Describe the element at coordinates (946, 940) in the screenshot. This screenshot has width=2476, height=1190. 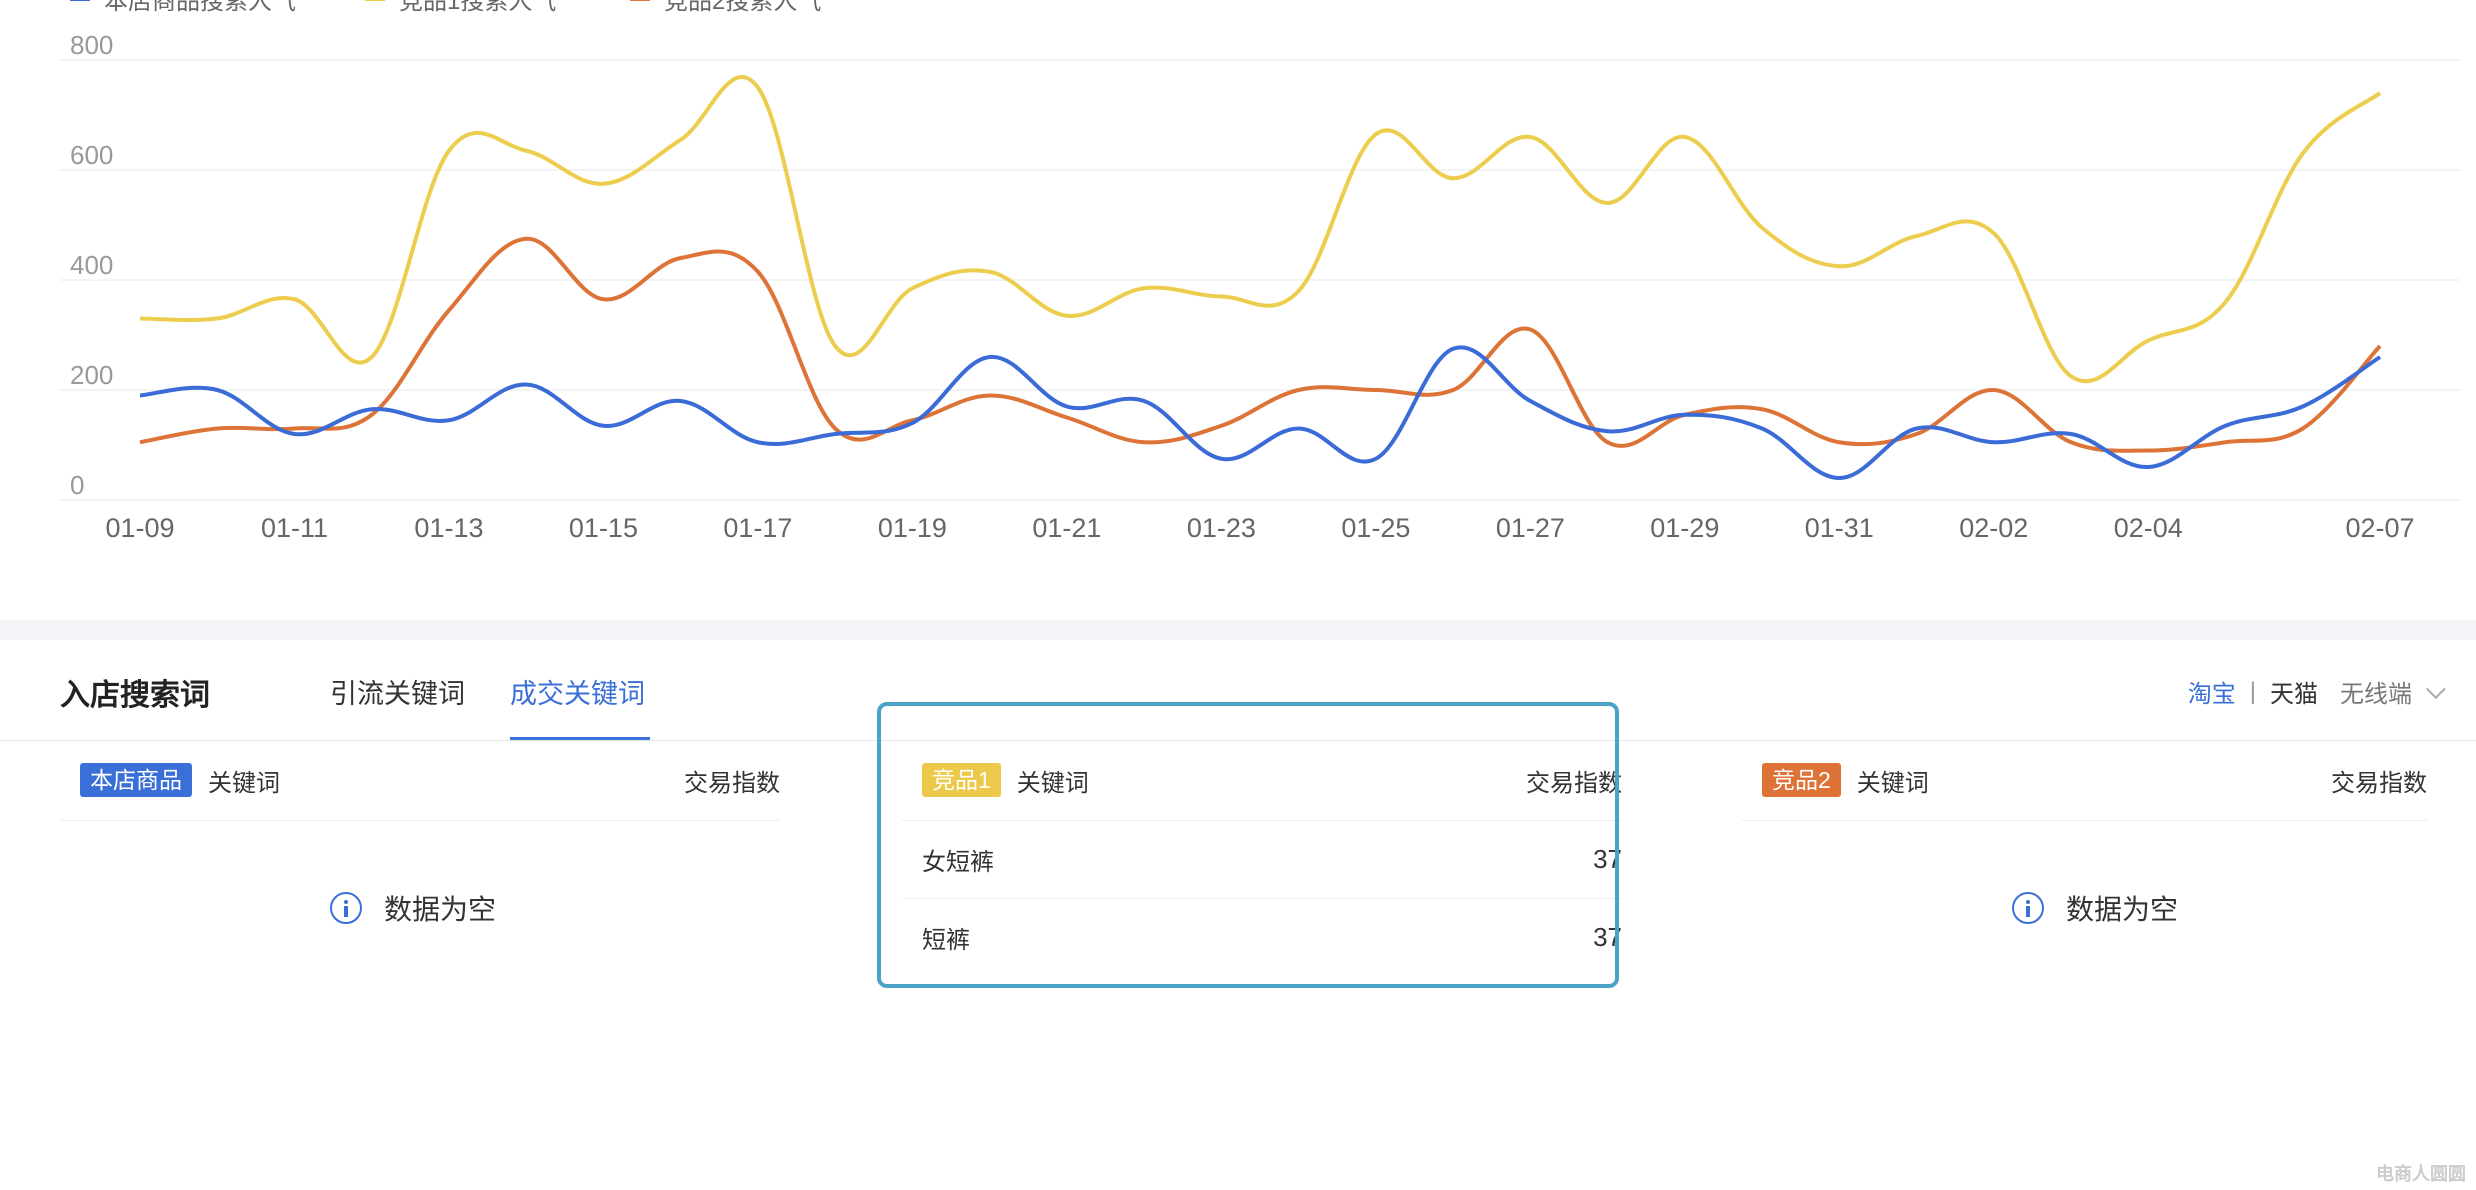
I see `keyword-cell: 短裤` at that location.